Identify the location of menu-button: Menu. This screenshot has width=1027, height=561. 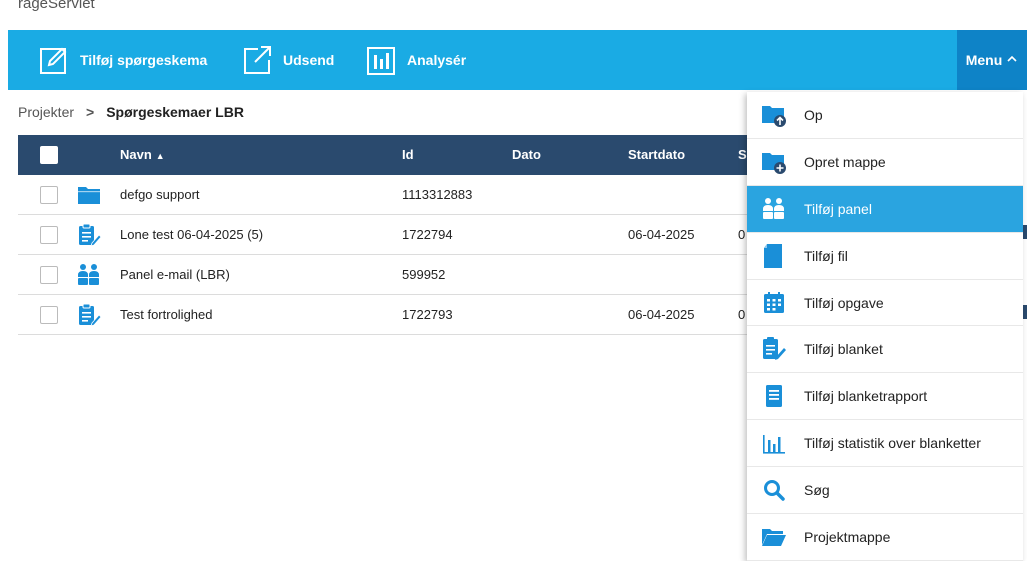
(992, 60).